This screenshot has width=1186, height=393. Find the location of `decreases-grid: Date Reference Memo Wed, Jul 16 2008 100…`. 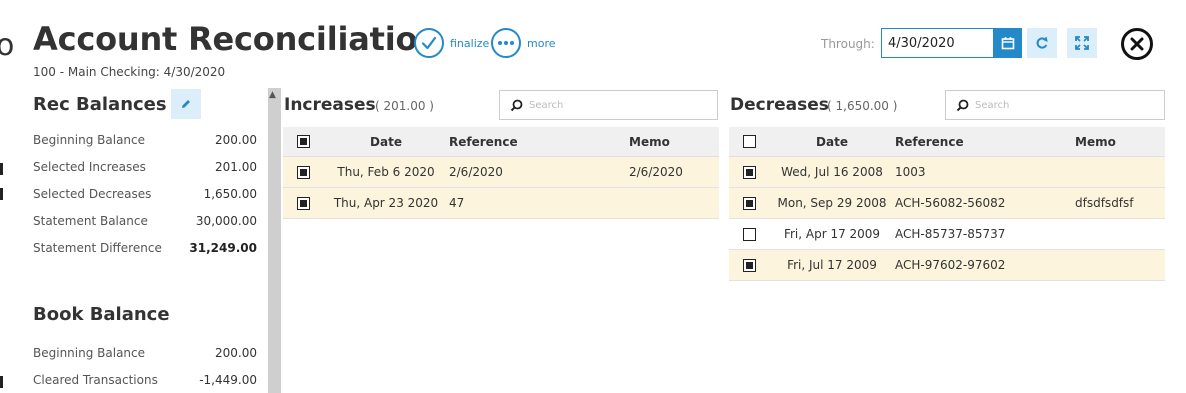

decreases-grid: Date Reference Memo Wed, Jul 16 2008 100… is located at coordinates (947, 204).